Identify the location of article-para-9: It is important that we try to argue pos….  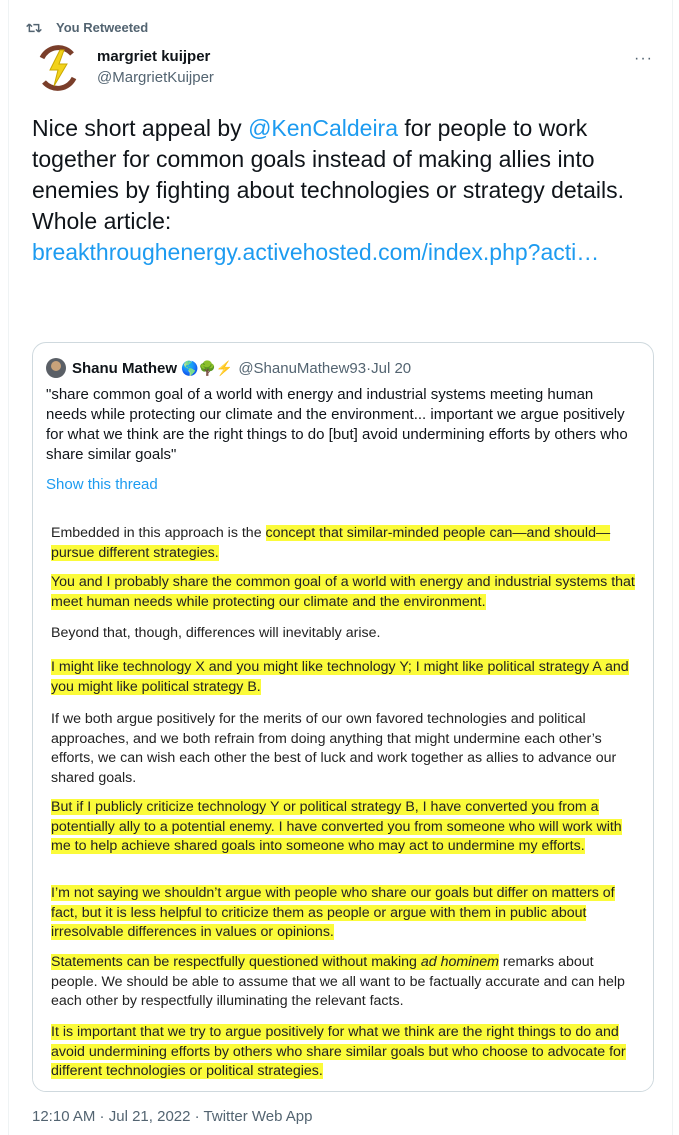
(346, 1052).